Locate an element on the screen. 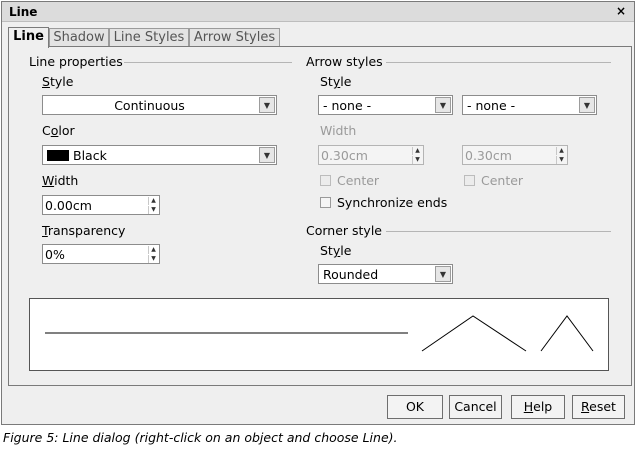  line-width-input is located at coordinates (95, 205).